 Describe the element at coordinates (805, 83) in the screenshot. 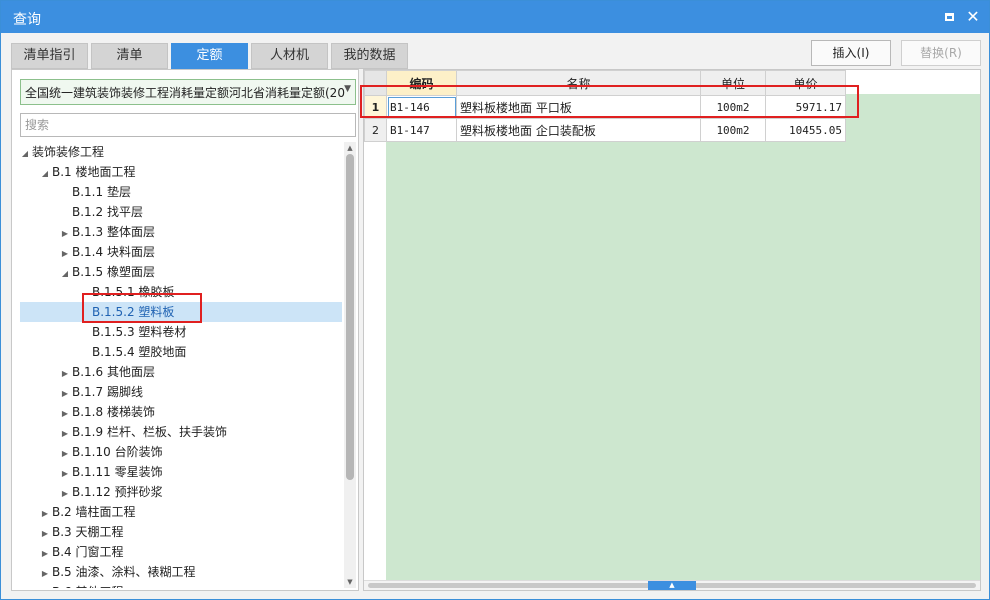

I see `header-price: 单价` at that location.